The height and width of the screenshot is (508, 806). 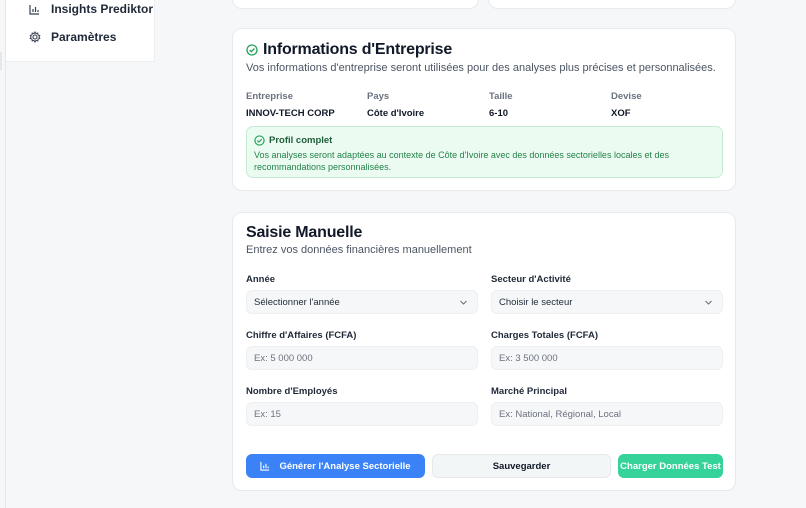 What do you see at coordinates (499, 113) in the screenshot?
I see `field-value: 6-10` at bounding box center [499, 113].